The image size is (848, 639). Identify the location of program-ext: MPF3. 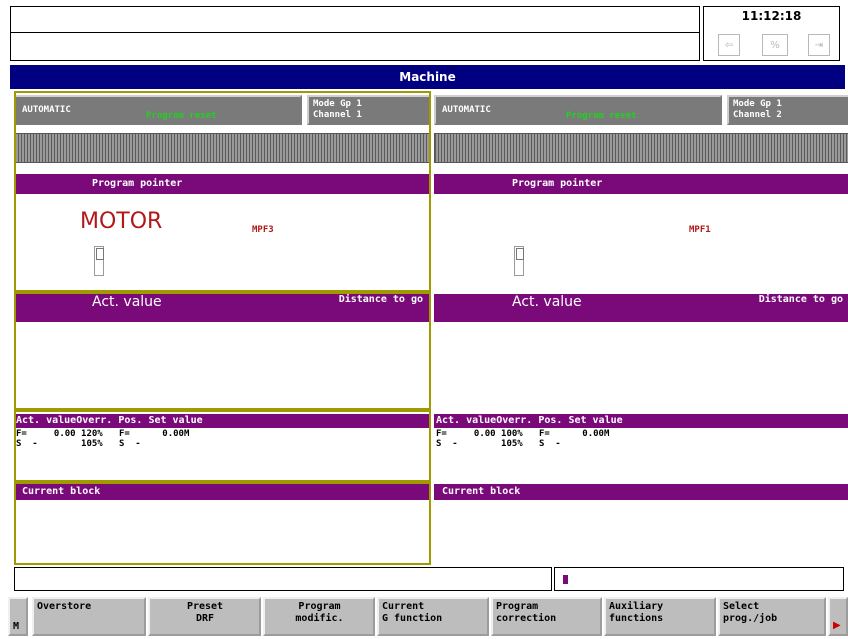
(263, 230).